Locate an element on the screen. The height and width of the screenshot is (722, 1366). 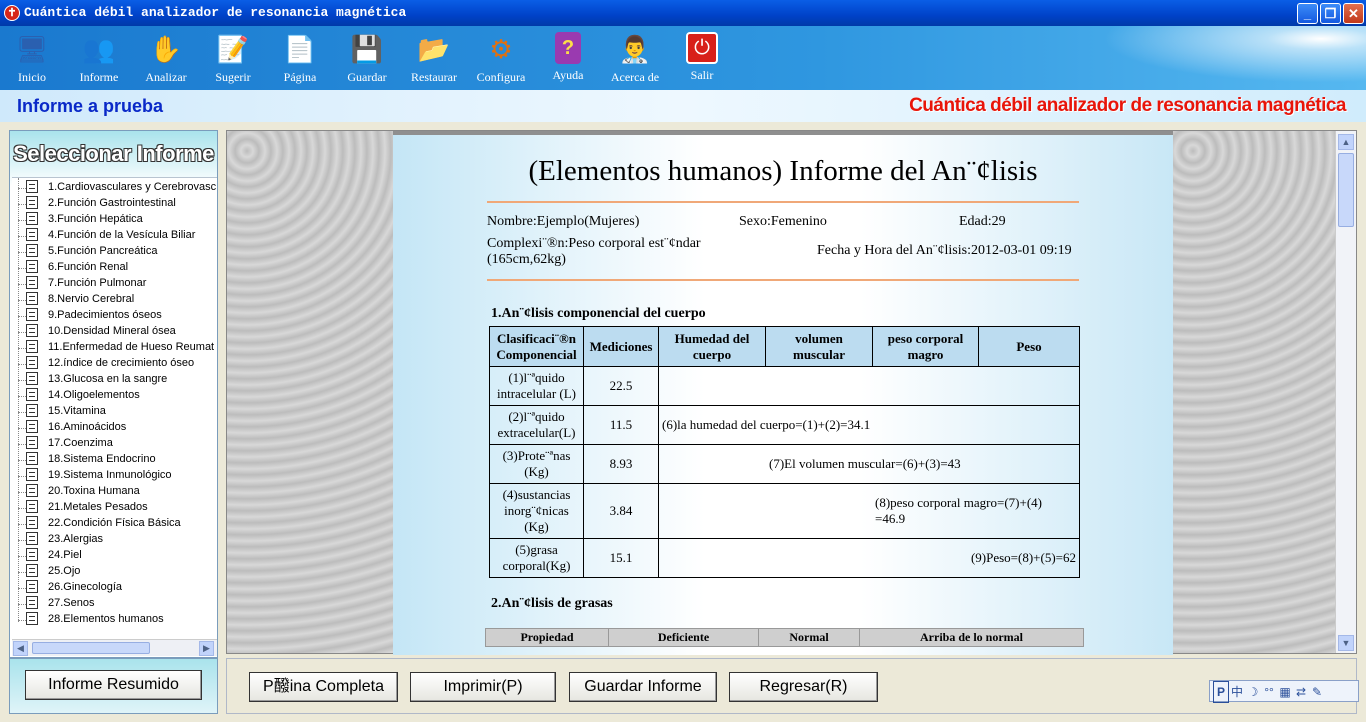
sidebar-item: 21.Metales Pesados is located at coordinates (83, 508).